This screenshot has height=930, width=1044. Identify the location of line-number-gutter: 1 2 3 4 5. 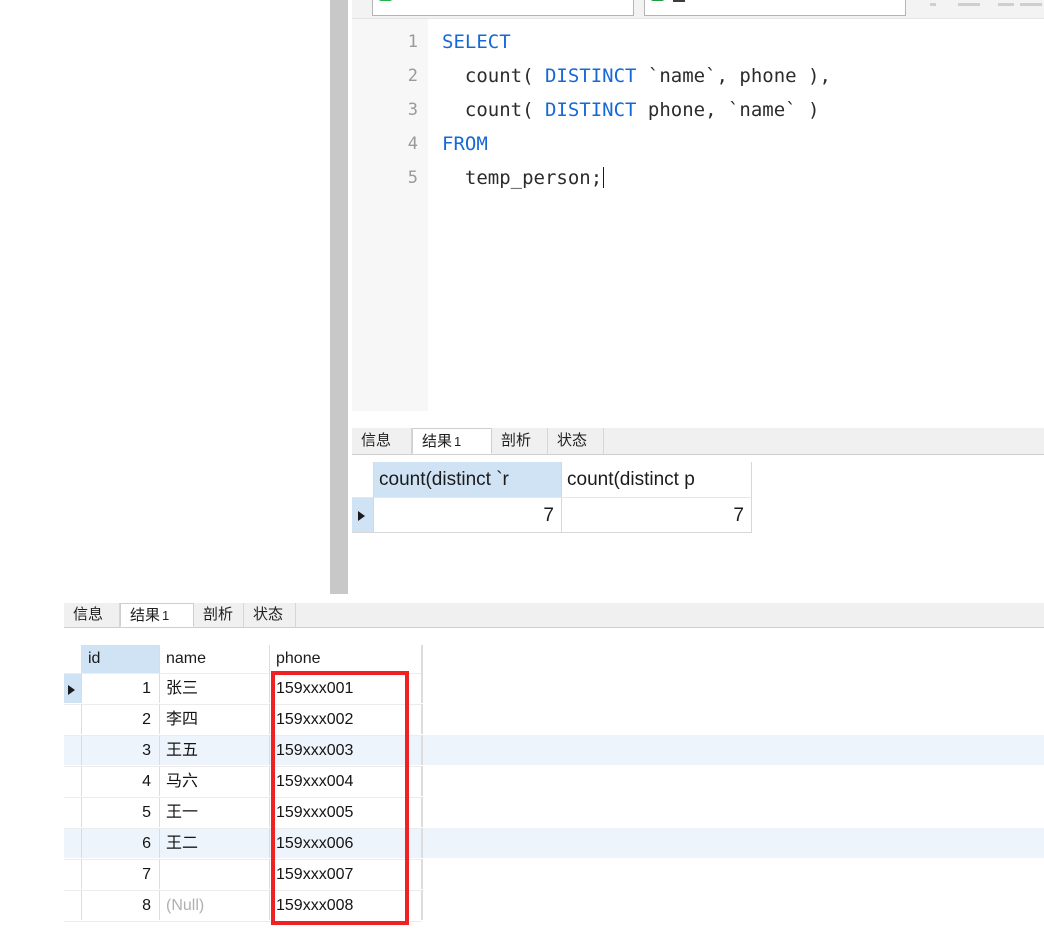
(390, 215).